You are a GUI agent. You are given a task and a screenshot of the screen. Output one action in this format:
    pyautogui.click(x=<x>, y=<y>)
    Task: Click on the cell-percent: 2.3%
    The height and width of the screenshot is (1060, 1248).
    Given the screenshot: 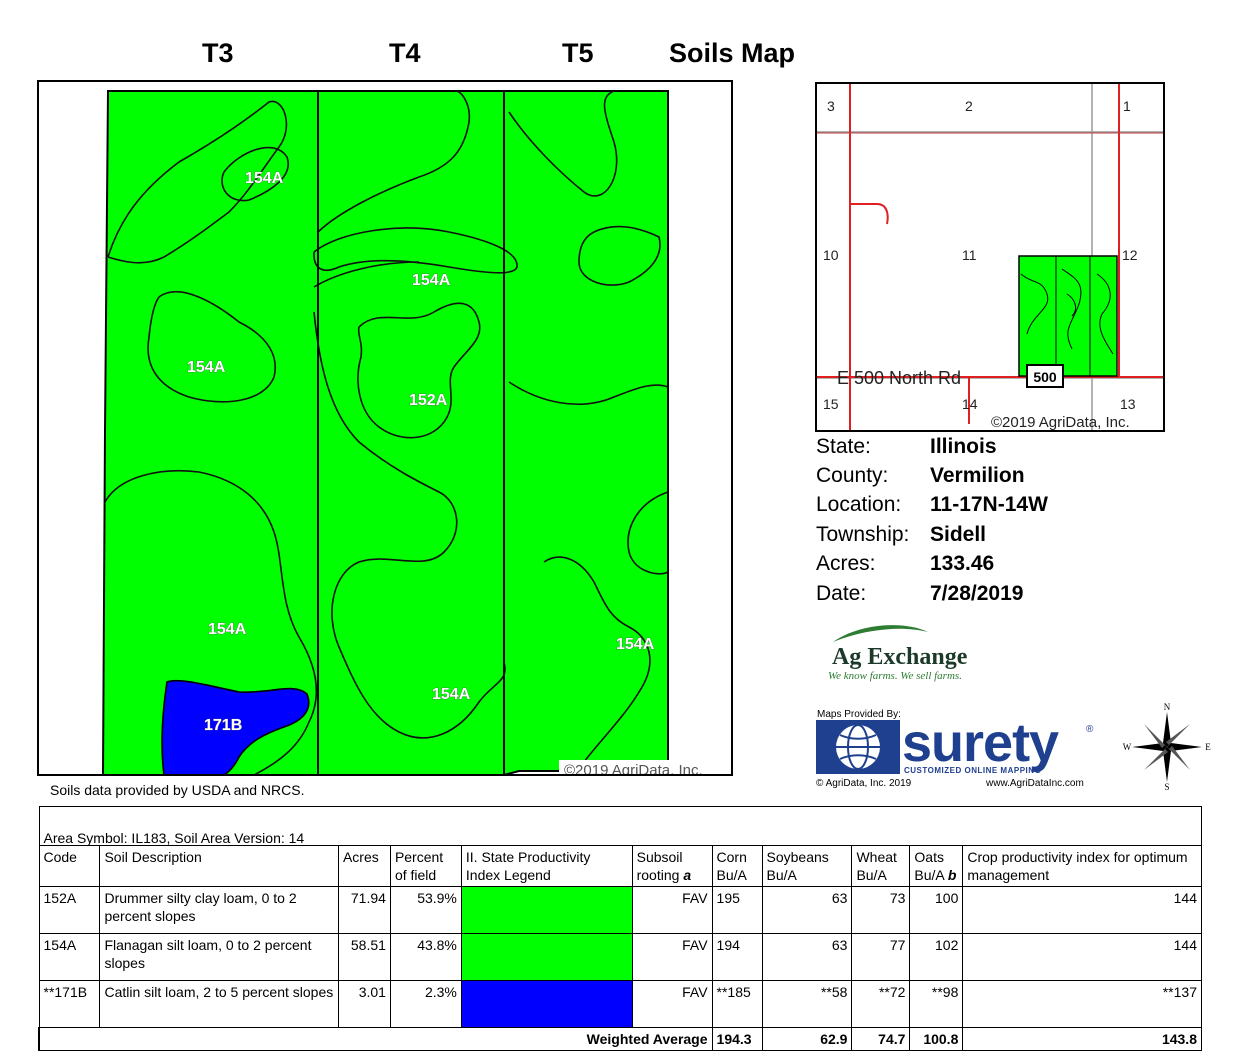 What is the action you would take?
    pyautogui.click(x=425, y=1004)
    